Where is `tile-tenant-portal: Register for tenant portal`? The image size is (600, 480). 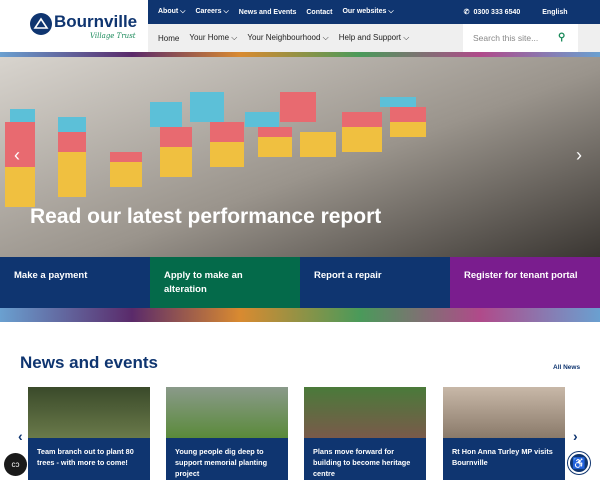 tile-tenant-portal: Register for tenant portal is located at coordinates (525, 282).